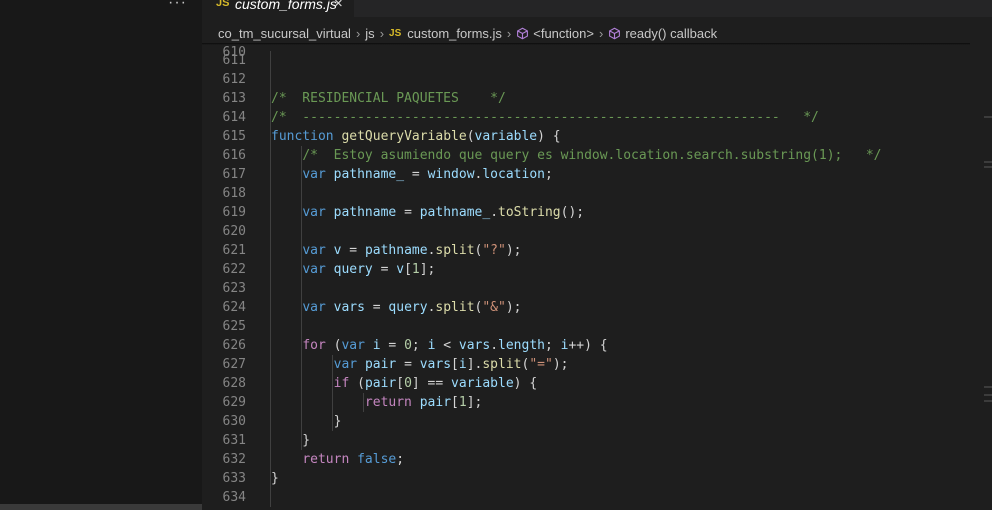 This screenshot has width=992, height=510. Describe the element at coordinates (513, 174) in the screenshot. I see `code-token: location` at that location.